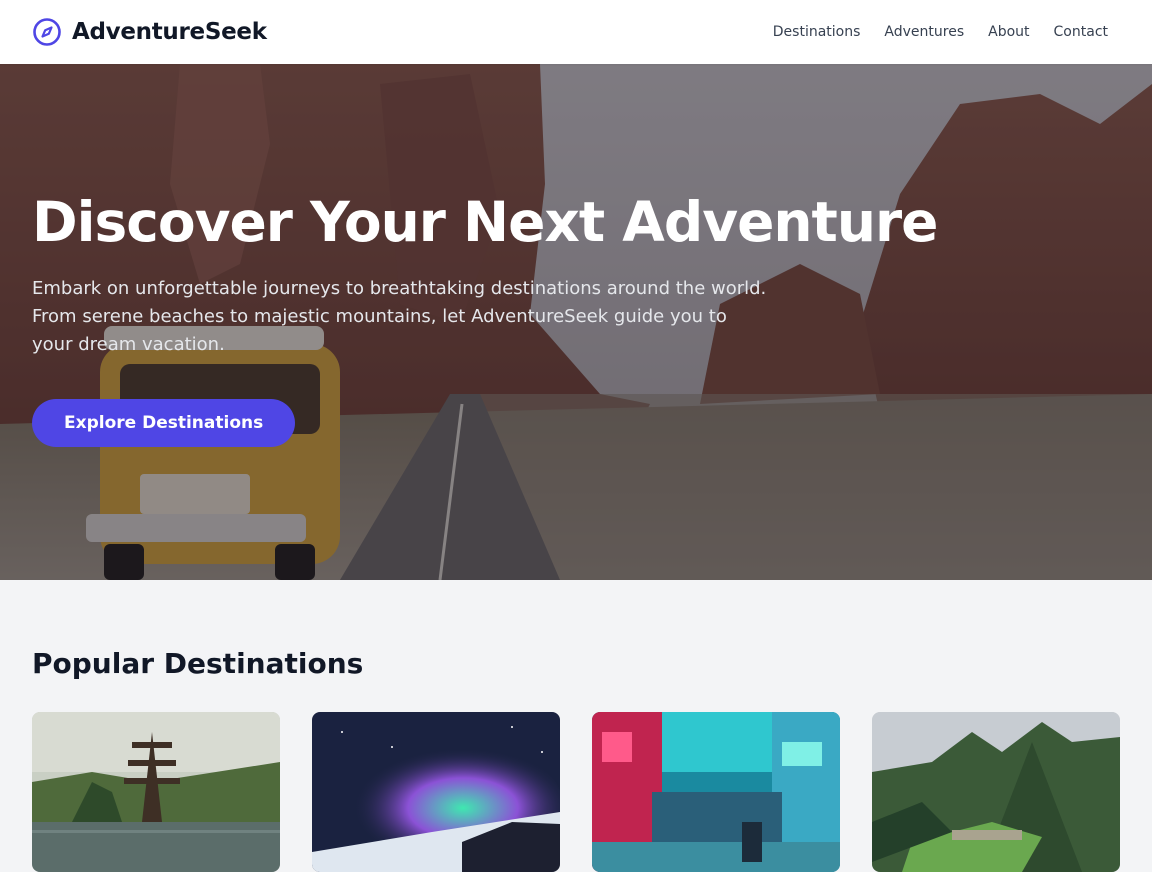 Image resolution: width=1152 pixels, height=872 pixels. I want to click on brand-name: AdventureSeek, so click(169, 32).